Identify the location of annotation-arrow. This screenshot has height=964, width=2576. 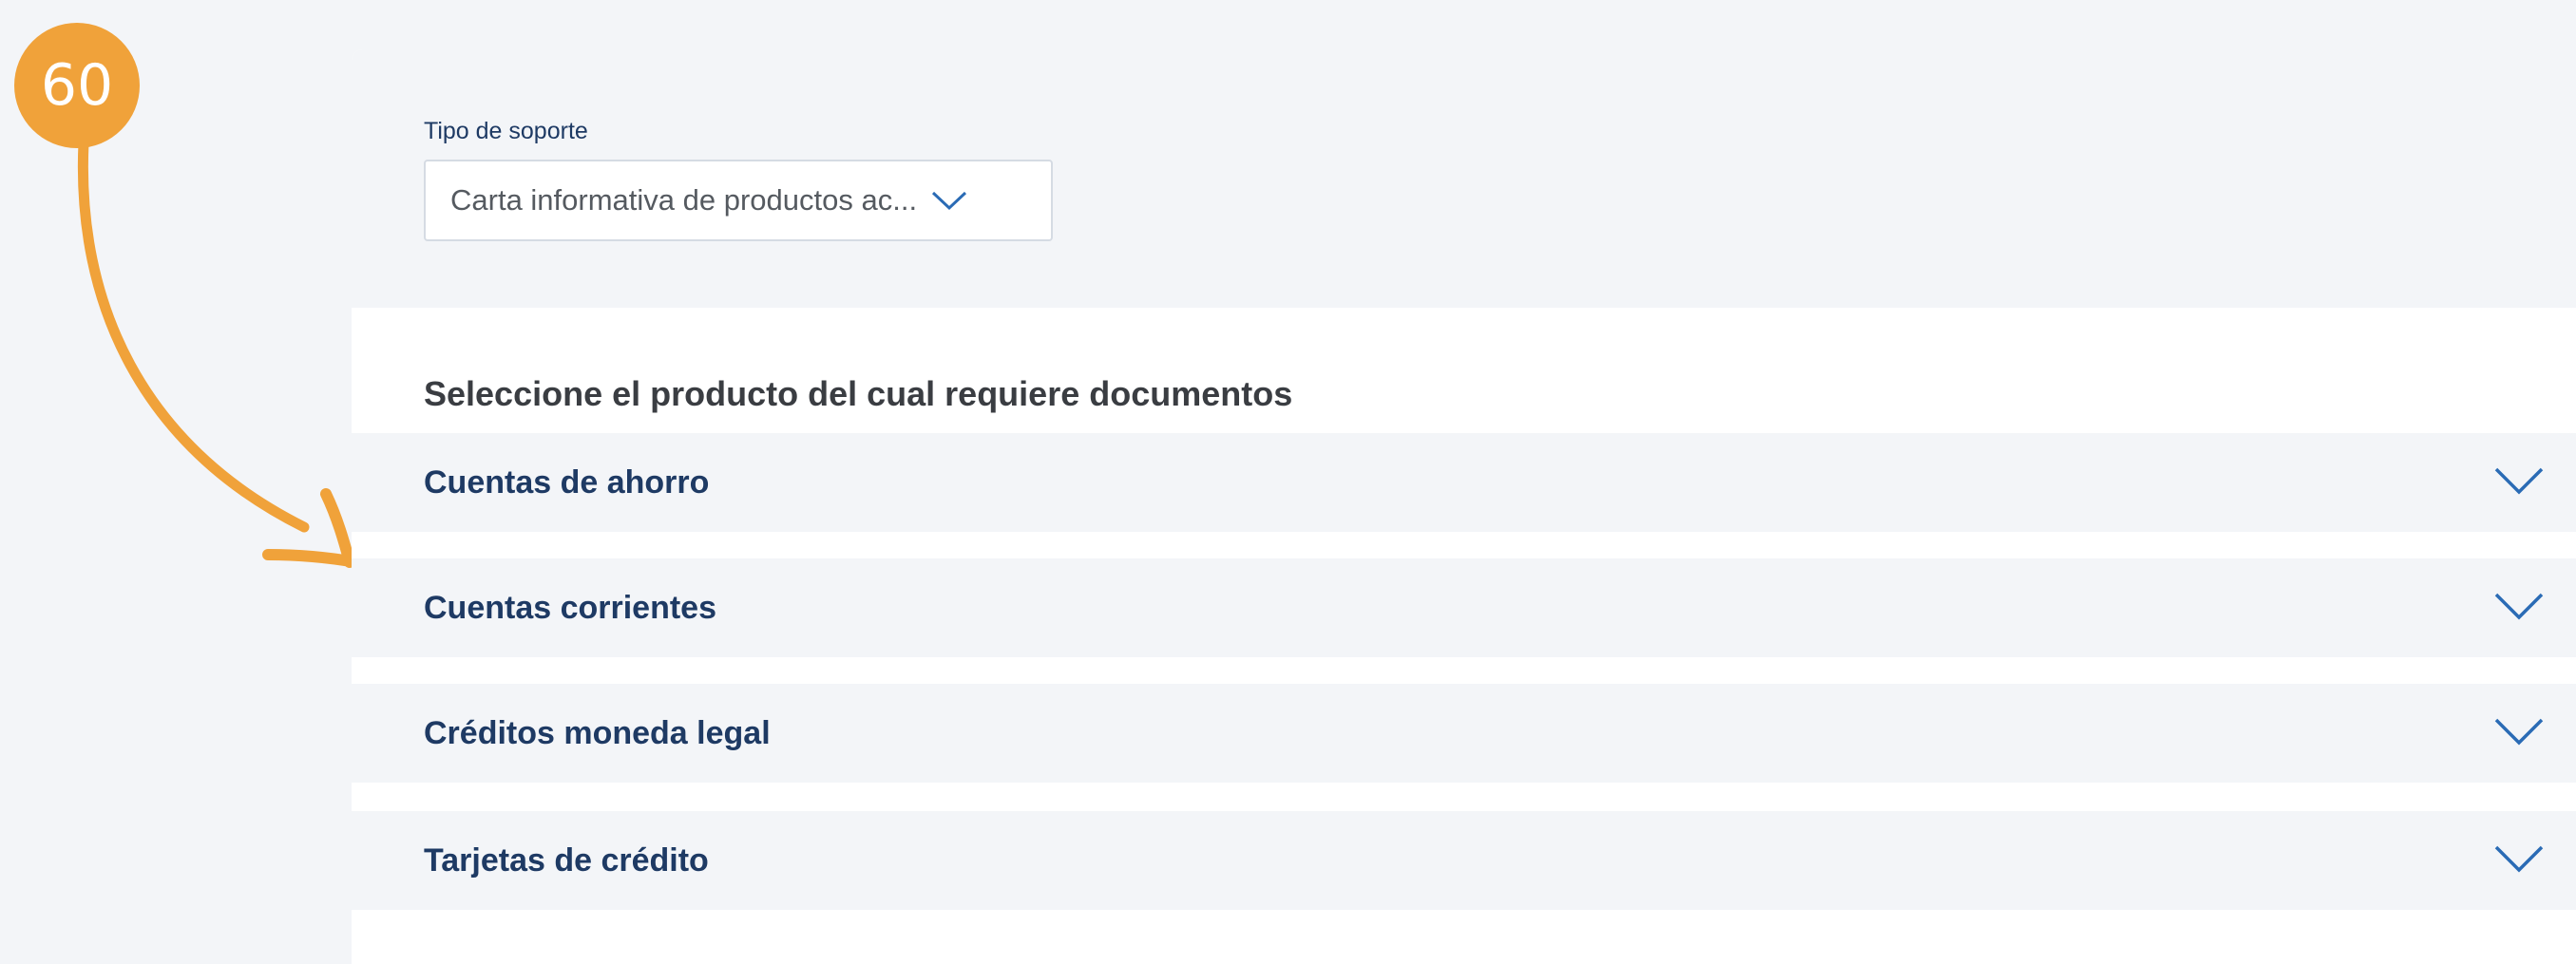
(219, 352).